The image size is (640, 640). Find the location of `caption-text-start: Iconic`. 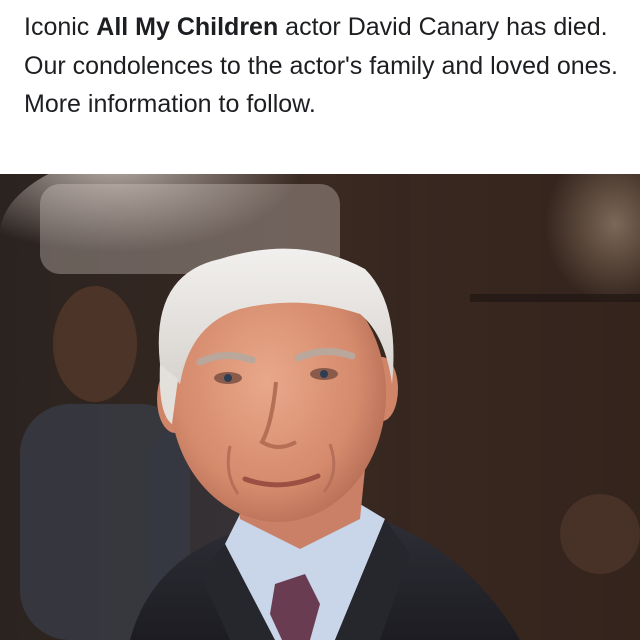

caption-text-start: Iconic is located at coordinates (60, 27).